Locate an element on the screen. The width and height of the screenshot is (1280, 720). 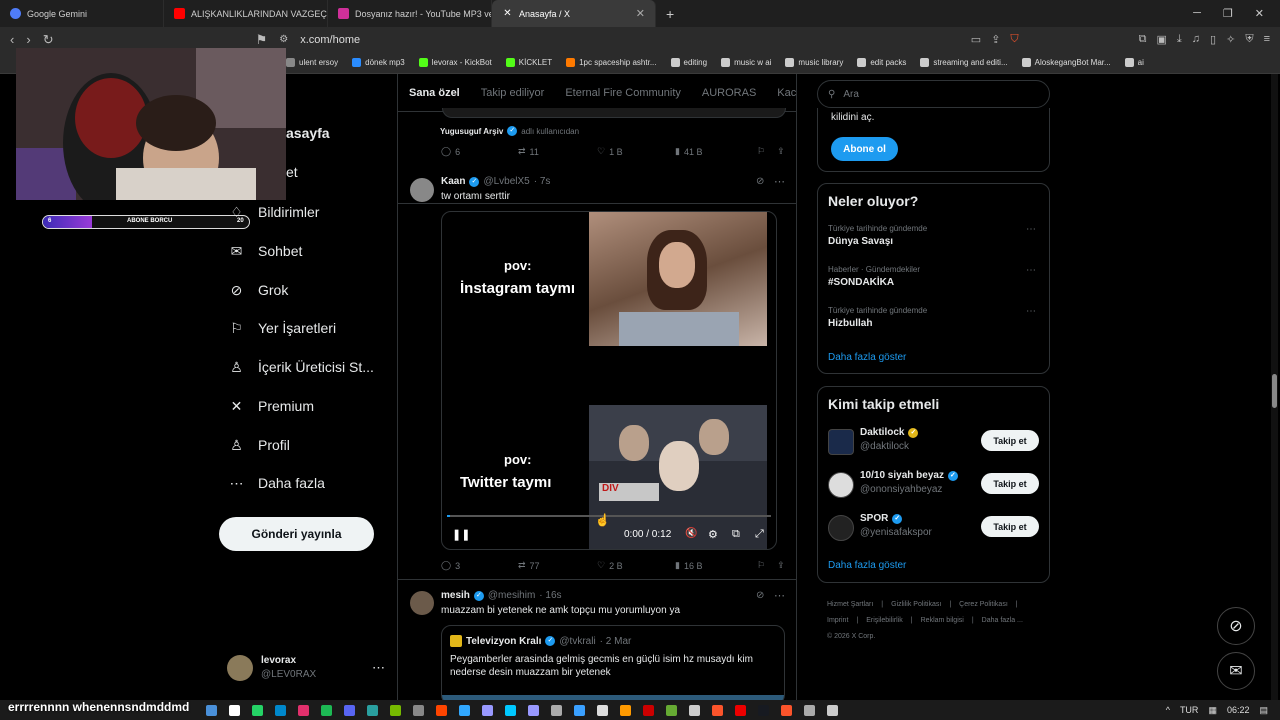
bookmark-item: levorax - KickBot is located at coordinates (455, 62).